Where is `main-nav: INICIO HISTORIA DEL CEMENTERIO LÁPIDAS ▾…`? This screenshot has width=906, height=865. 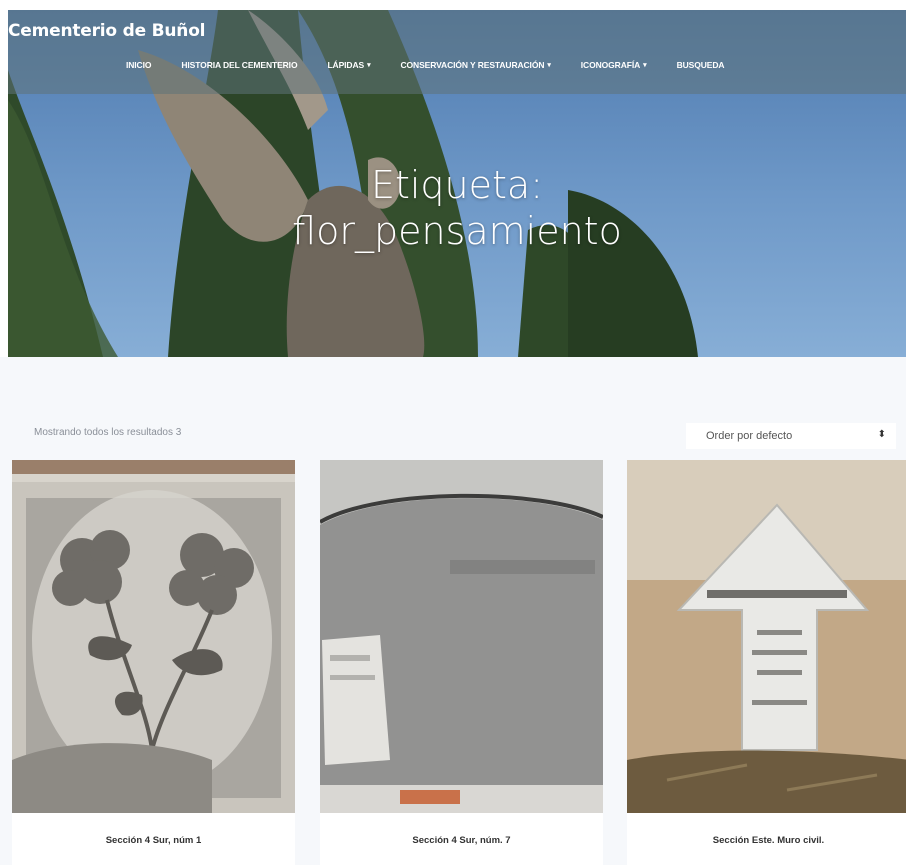
main-nav: INICIO HISTORIA DEL CEMENTERIO LÁPIDAS ▾… is located at coordinates (440, 65).